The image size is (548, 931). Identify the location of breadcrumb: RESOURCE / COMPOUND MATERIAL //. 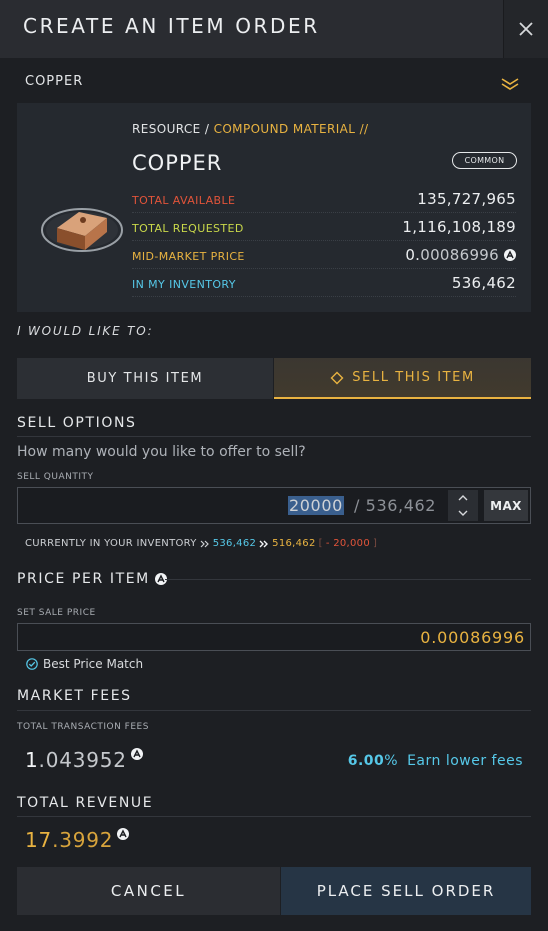
(250, 129).